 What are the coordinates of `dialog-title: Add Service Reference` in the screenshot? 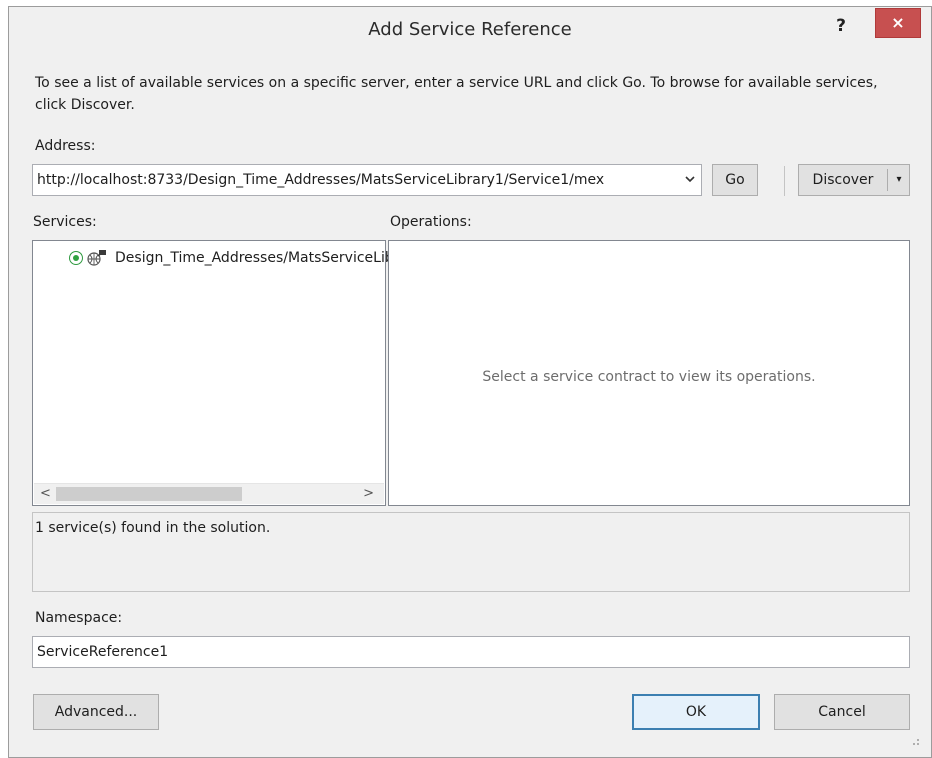 It's located at (470, 29).